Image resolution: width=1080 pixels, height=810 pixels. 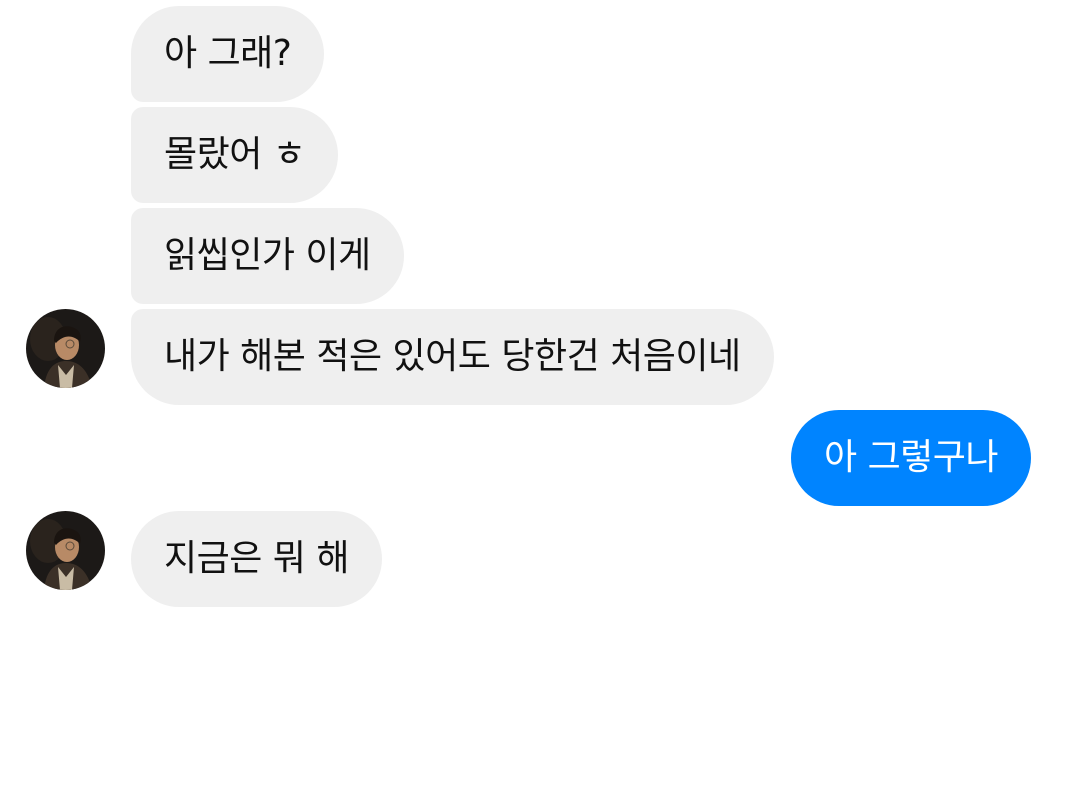 I want to click on incoming-message-bubble: 몰랐어 ㅎ, so click(x=235, y=155).